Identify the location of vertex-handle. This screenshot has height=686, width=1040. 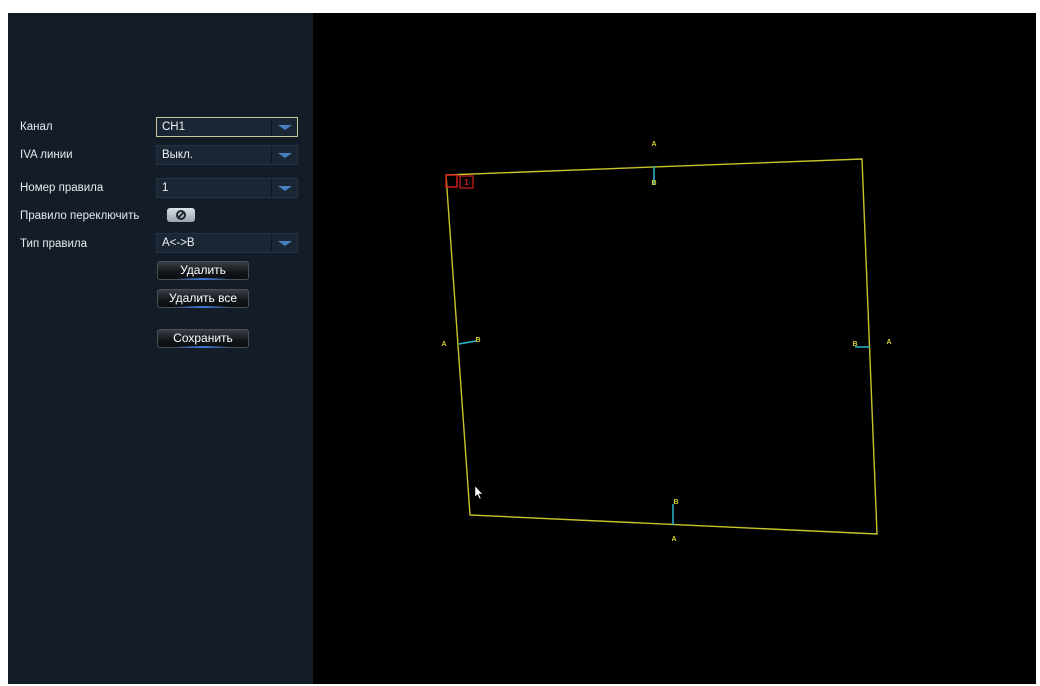
(451, 181).